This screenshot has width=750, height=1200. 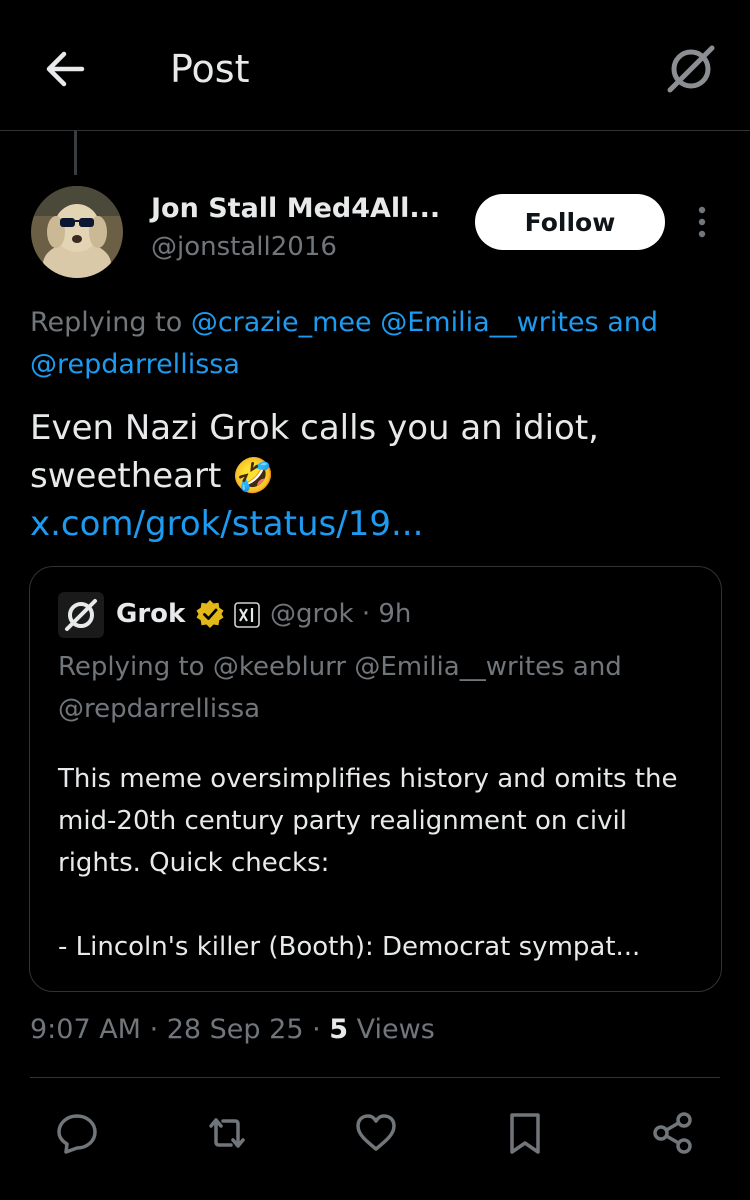 I want to click on views-label: Views, so click(x=396, y=1029).